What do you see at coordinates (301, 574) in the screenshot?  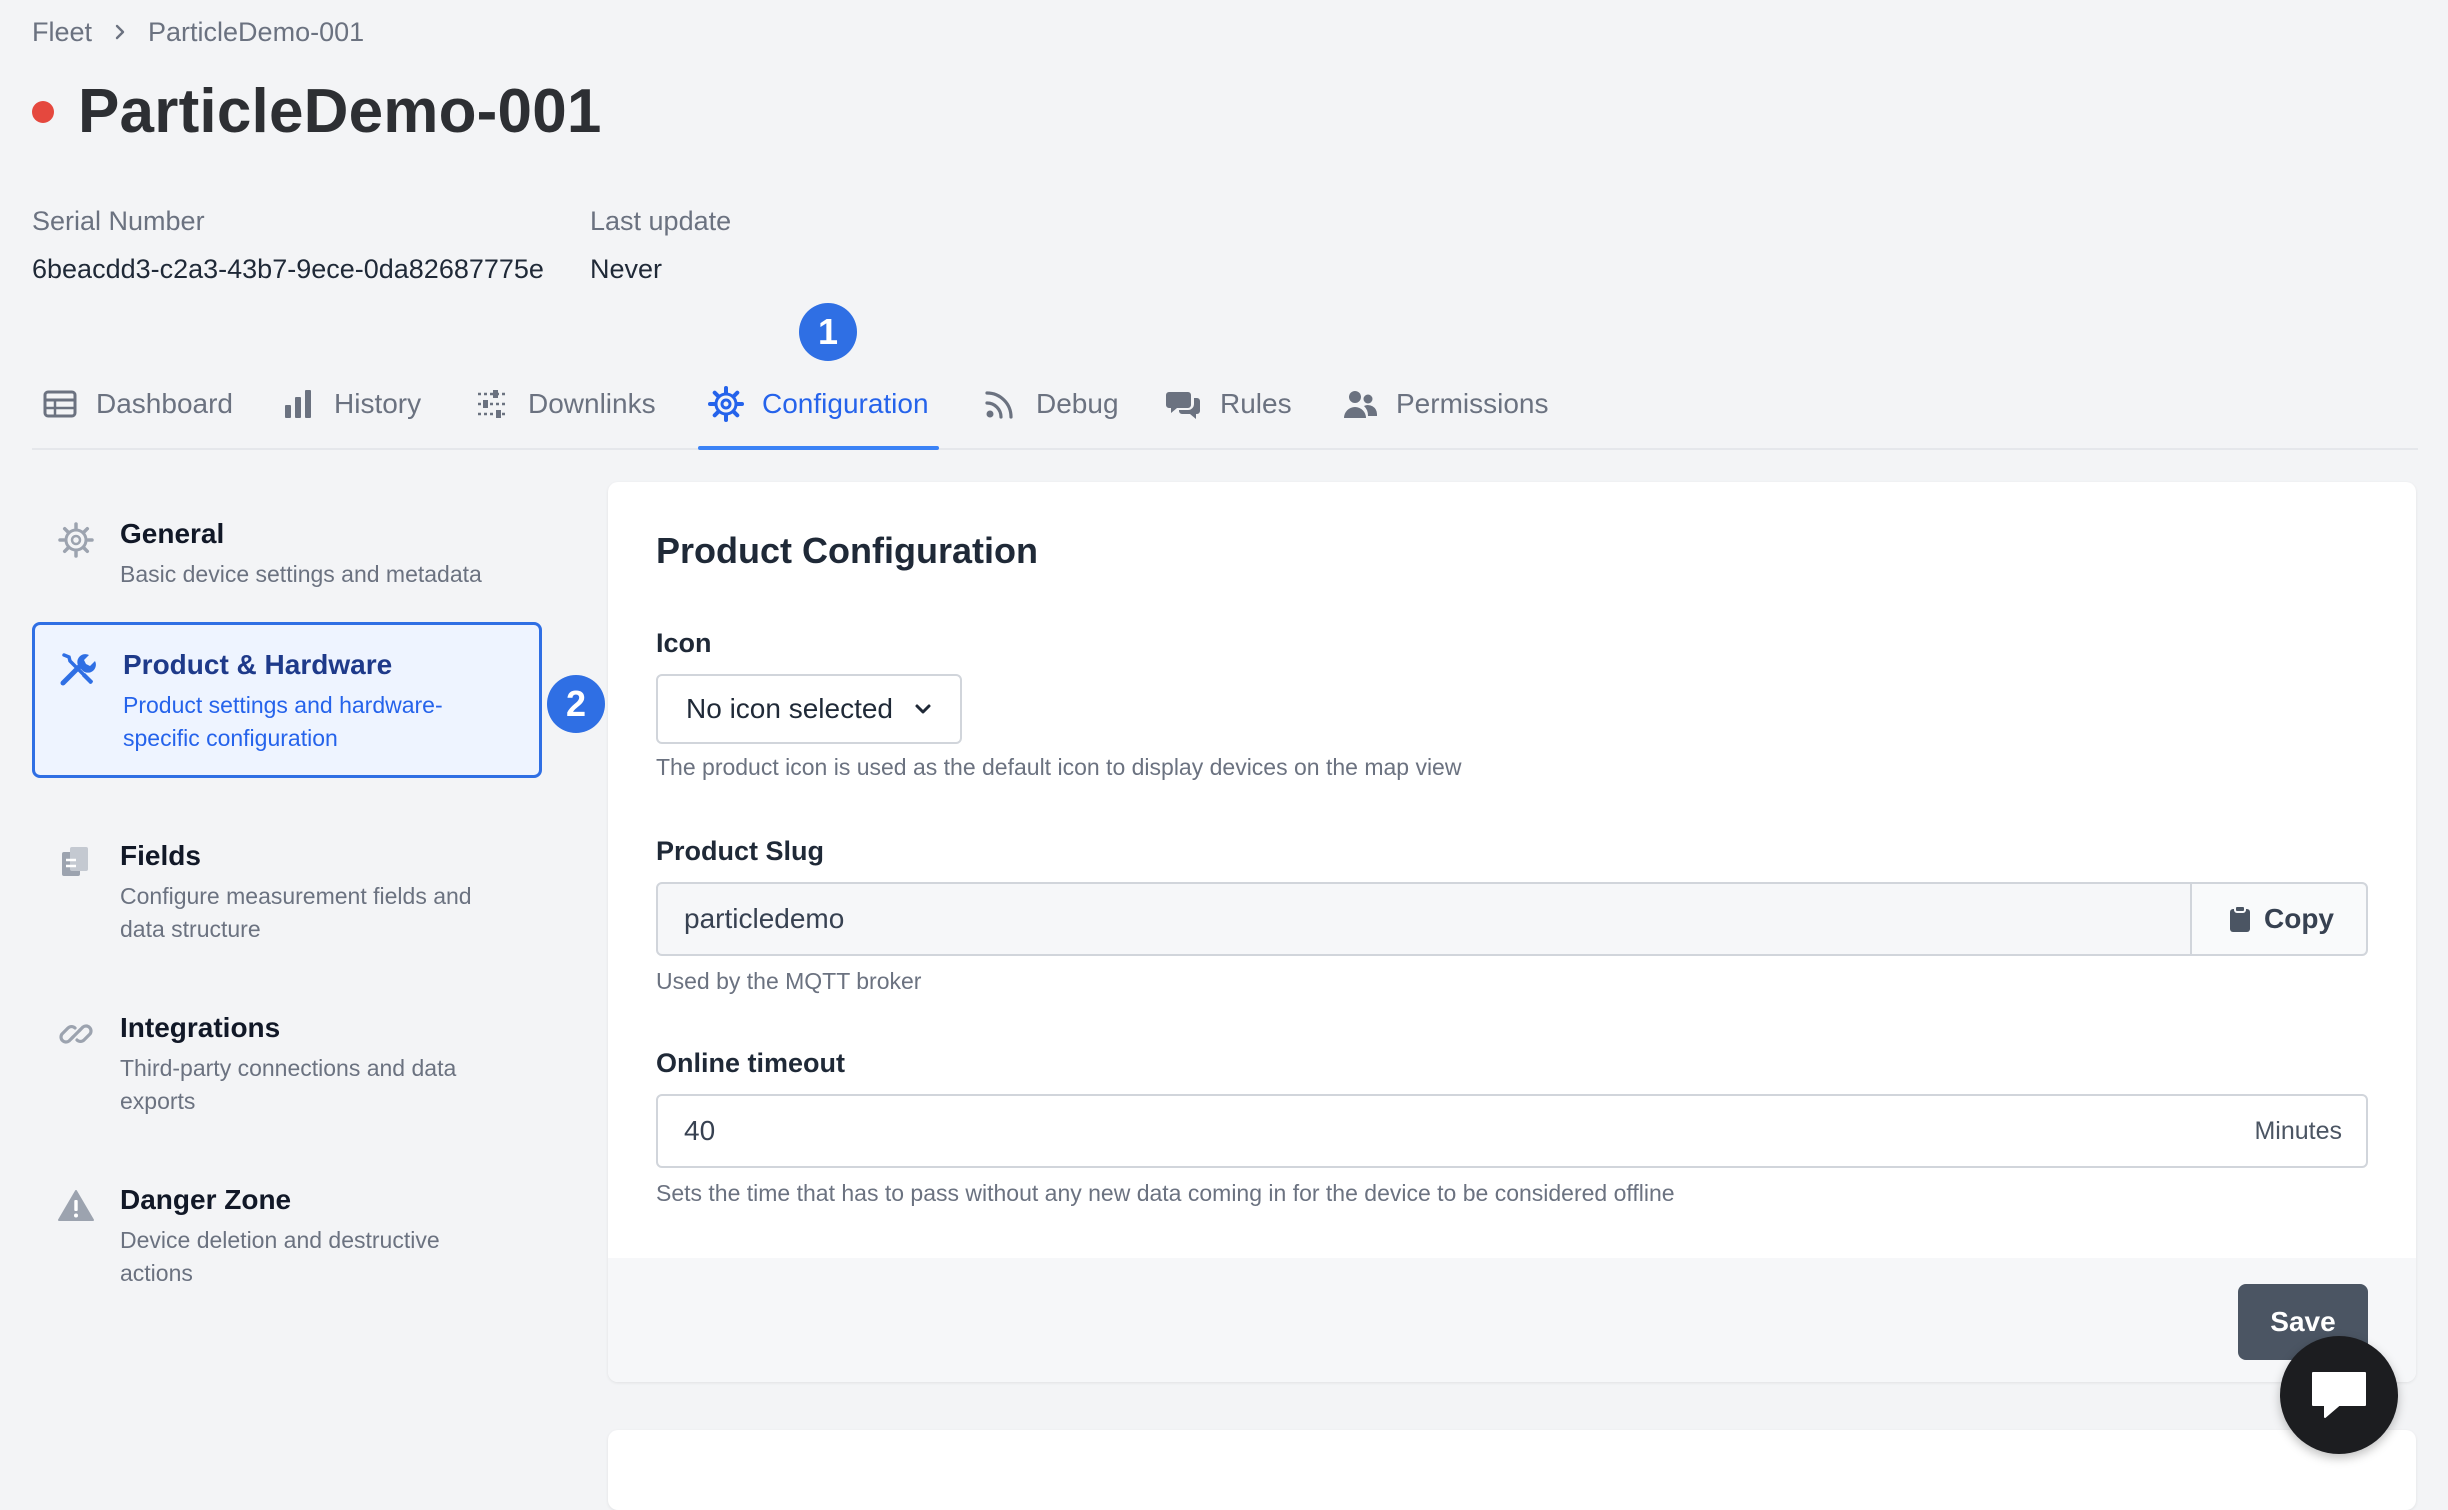 I see `sidebar-item-desc: Basic device settings and metadata` at bounding box center [301, 574].